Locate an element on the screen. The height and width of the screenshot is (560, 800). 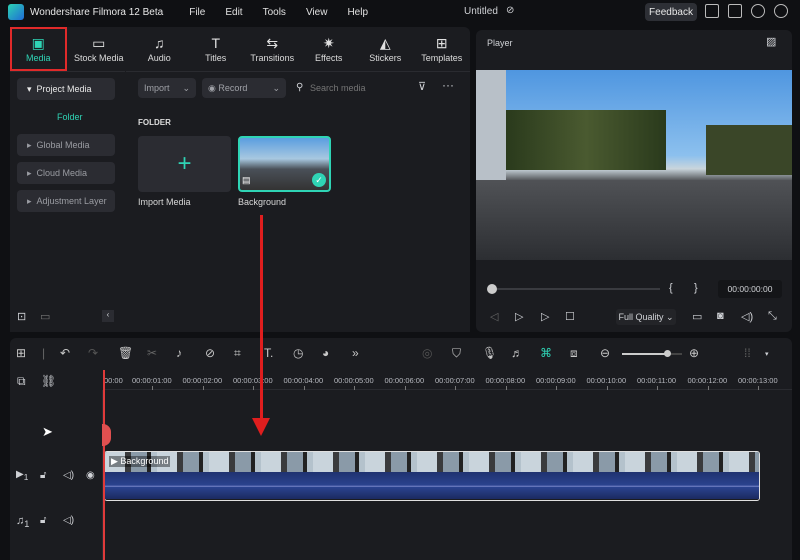
snap-icon: ⌘ is located at coordinates (546, 353).